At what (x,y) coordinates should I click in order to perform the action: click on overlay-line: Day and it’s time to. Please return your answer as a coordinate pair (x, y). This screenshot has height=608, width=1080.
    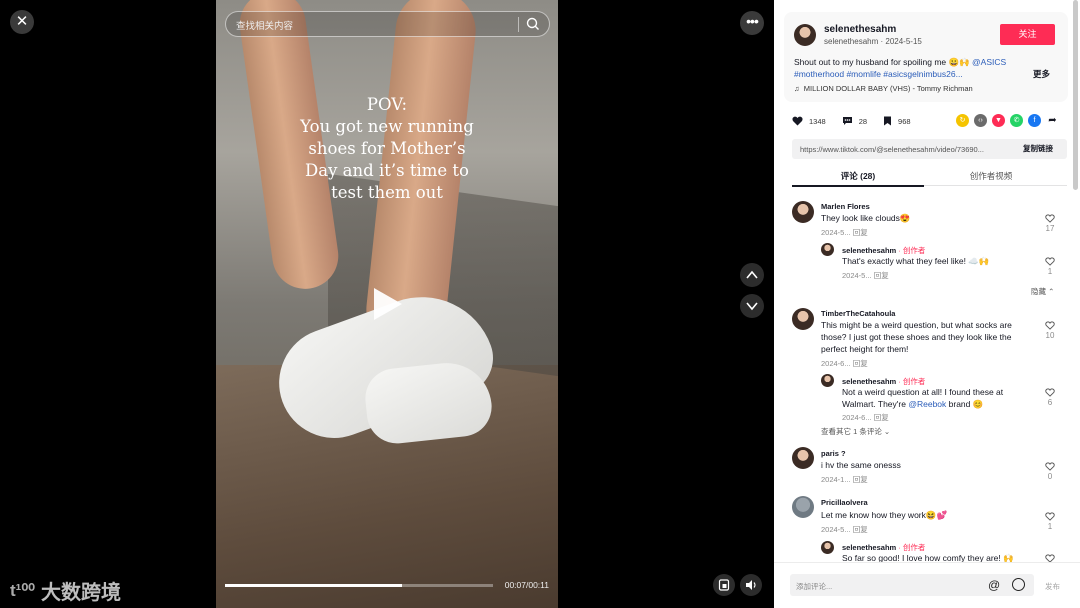
    Looking at the image, I should click on (387, 170).